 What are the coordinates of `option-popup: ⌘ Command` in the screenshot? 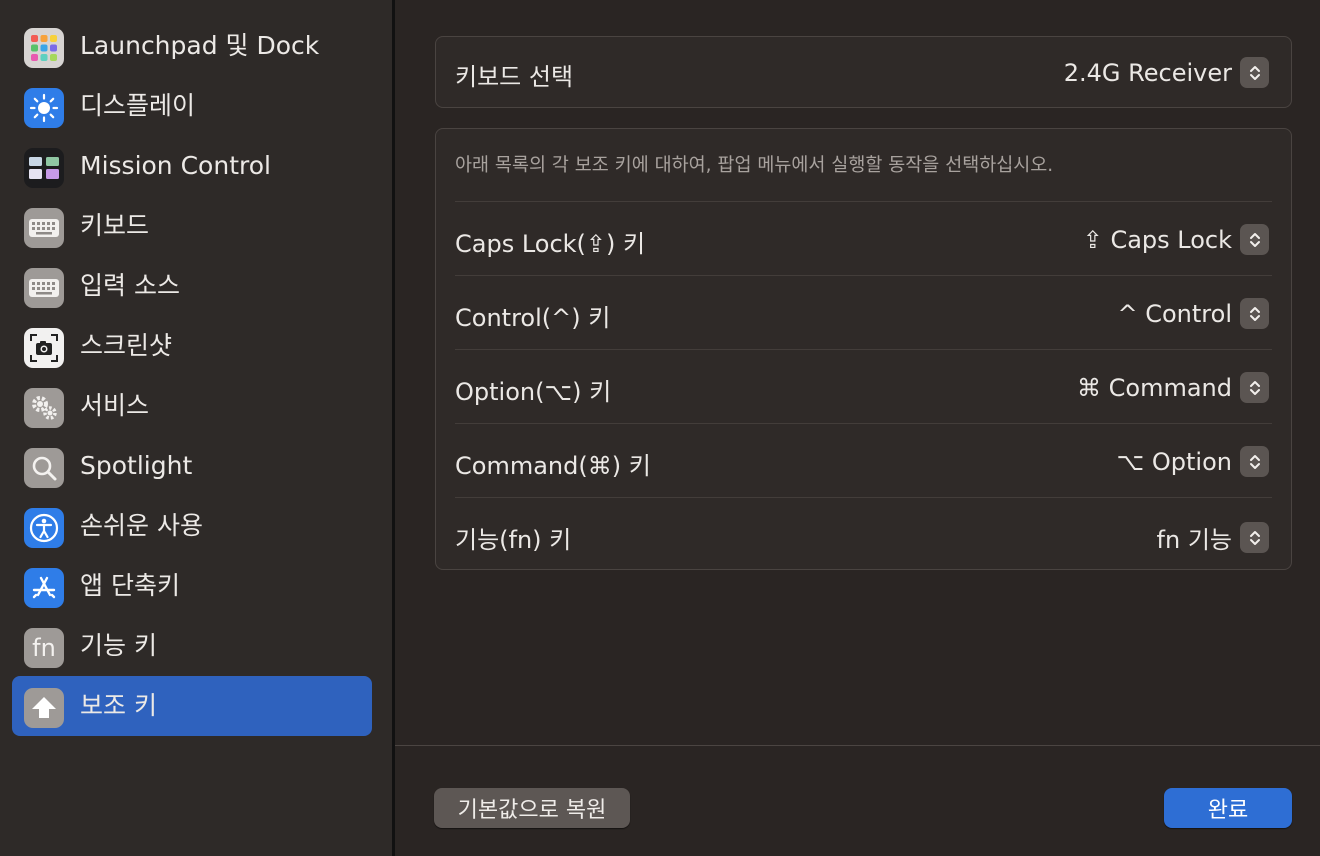 It's located at (1173, 387).